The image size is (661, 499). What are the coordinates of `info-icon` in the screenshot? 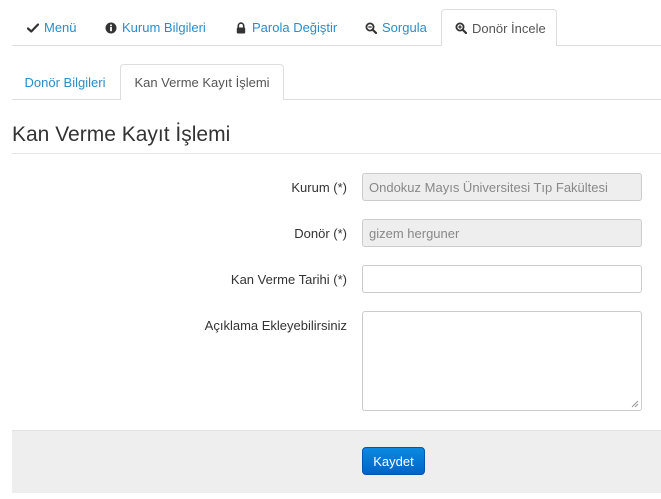 It's located at (111, 28).